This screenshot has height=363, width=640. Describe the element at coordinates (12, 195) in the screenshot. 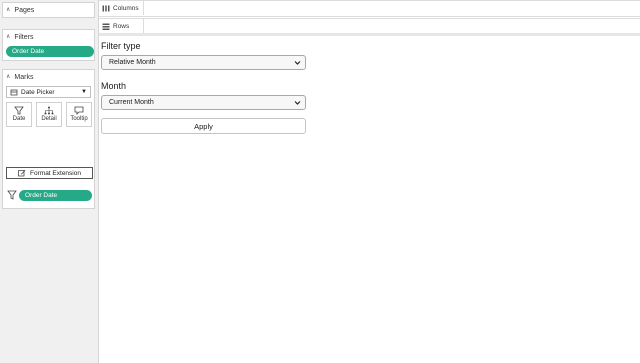

I see `funnel-icon` at that location.